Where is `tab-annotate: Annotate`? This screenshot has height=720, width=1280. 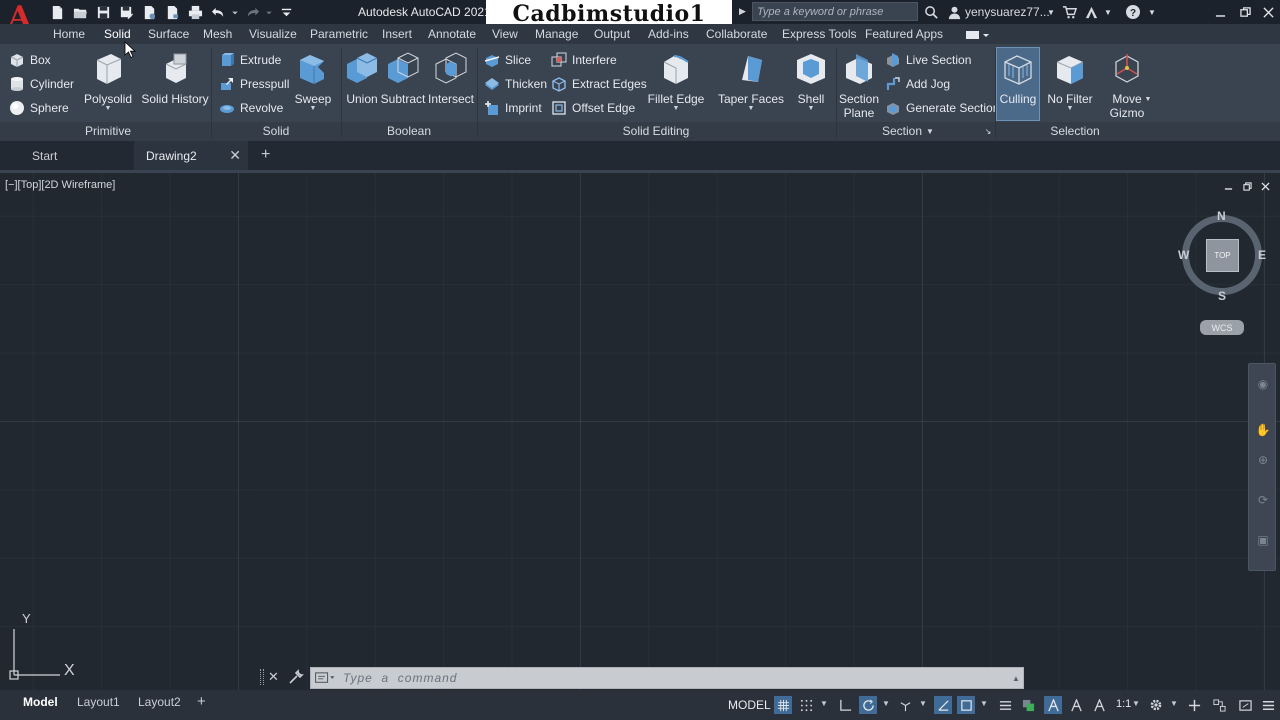 tab-annotate: Annotate is located at coordinates (452, 34).